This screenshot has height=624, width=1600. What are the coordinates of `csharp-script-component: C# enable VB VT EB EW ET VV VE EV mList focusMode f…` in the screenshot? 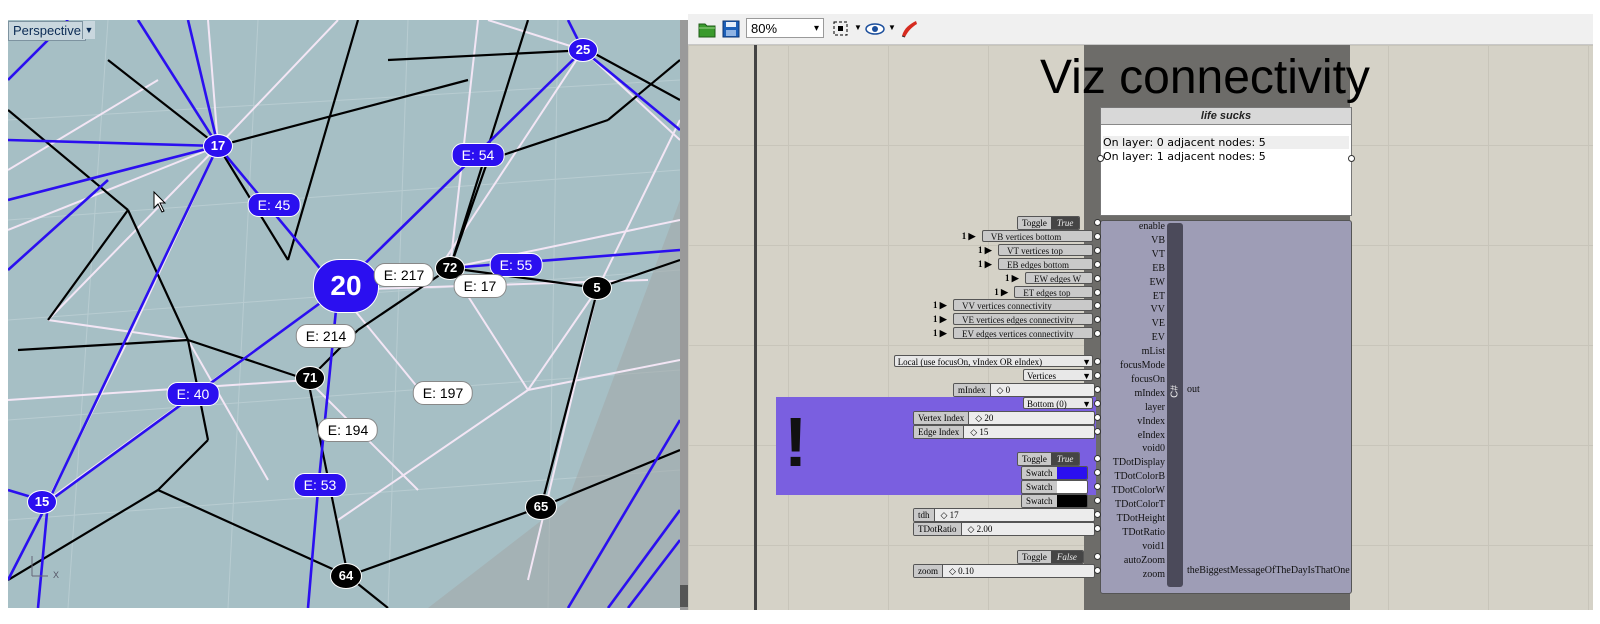 It's located at (1226, 407).